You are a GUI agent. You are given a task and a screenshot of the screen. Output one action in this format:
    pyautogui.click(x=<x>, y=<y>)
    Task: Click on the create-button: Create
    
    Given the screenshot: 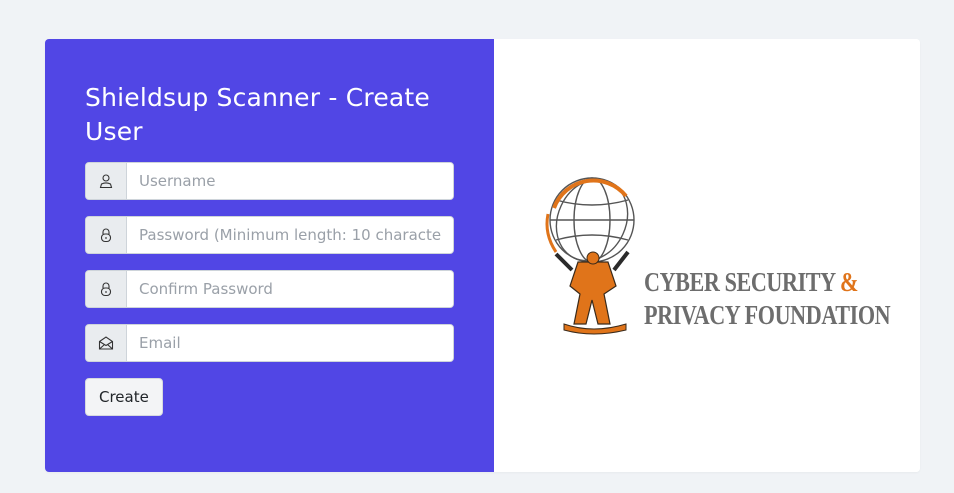 What is the action you would take?
    pyautogui.click(x=124, y=397)
    